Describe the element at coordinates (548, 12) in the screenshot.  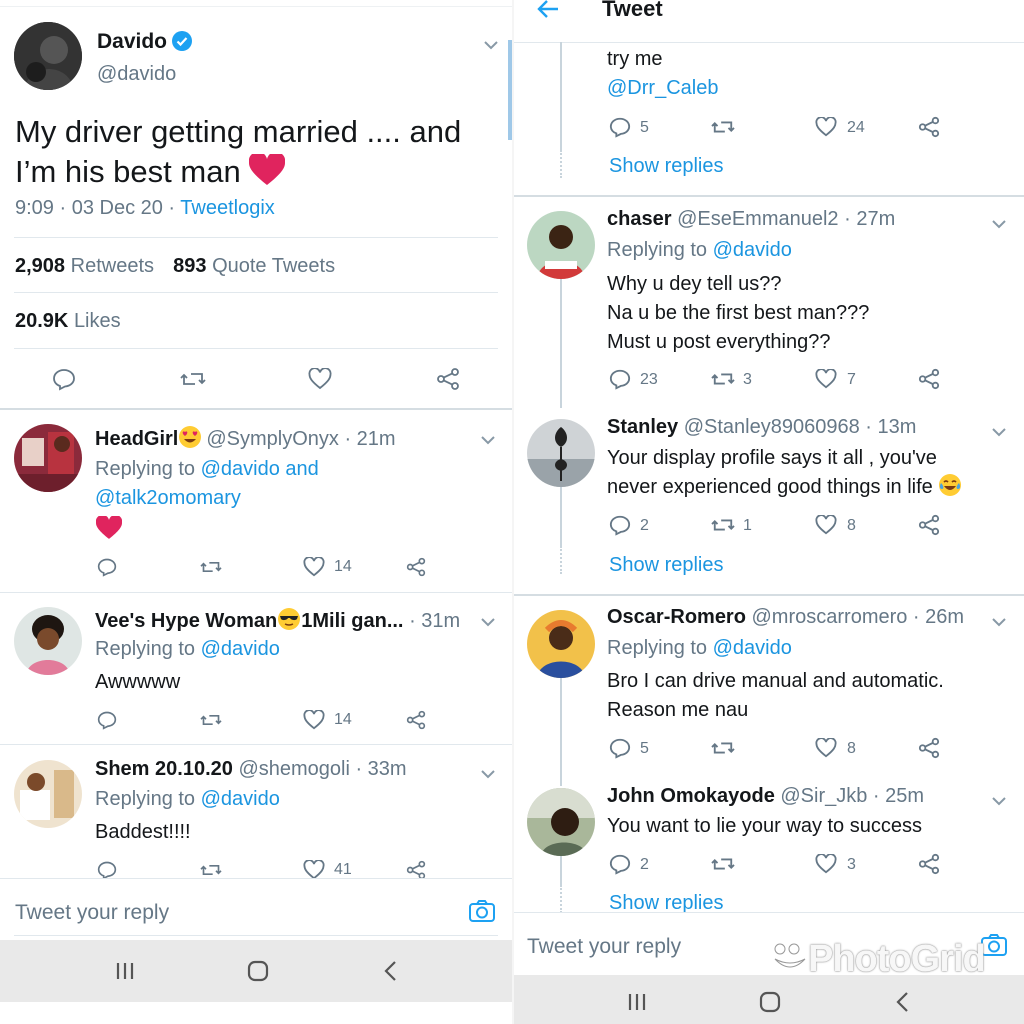
I see `back-arrow-icon` at that location.